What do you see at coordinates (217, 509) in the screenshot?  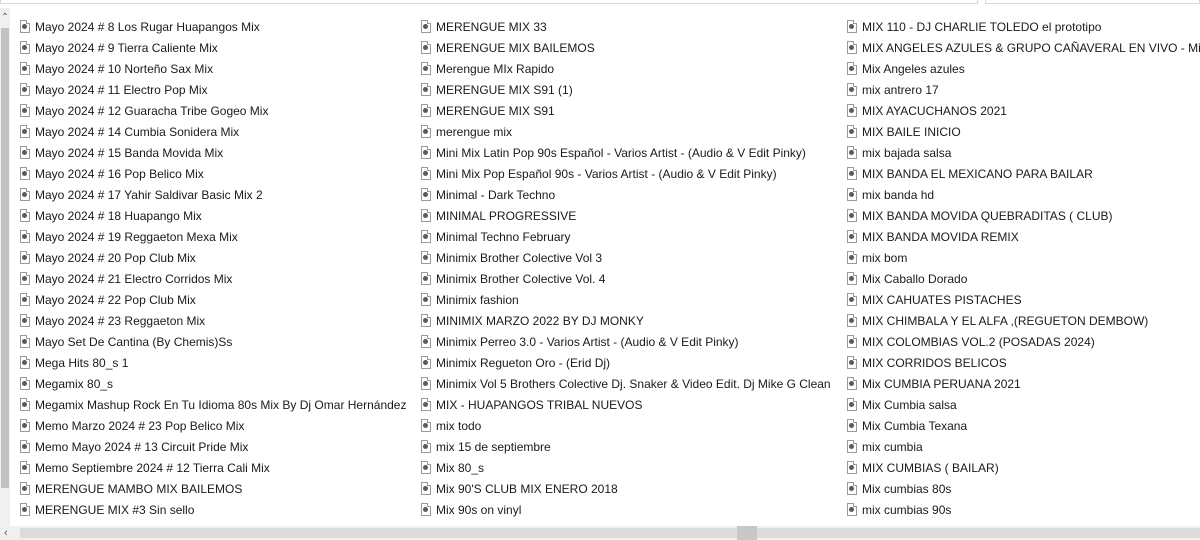 I see `file-item: MERENGUE MIX #3 Sin sello` at bounding box center [217, 509].